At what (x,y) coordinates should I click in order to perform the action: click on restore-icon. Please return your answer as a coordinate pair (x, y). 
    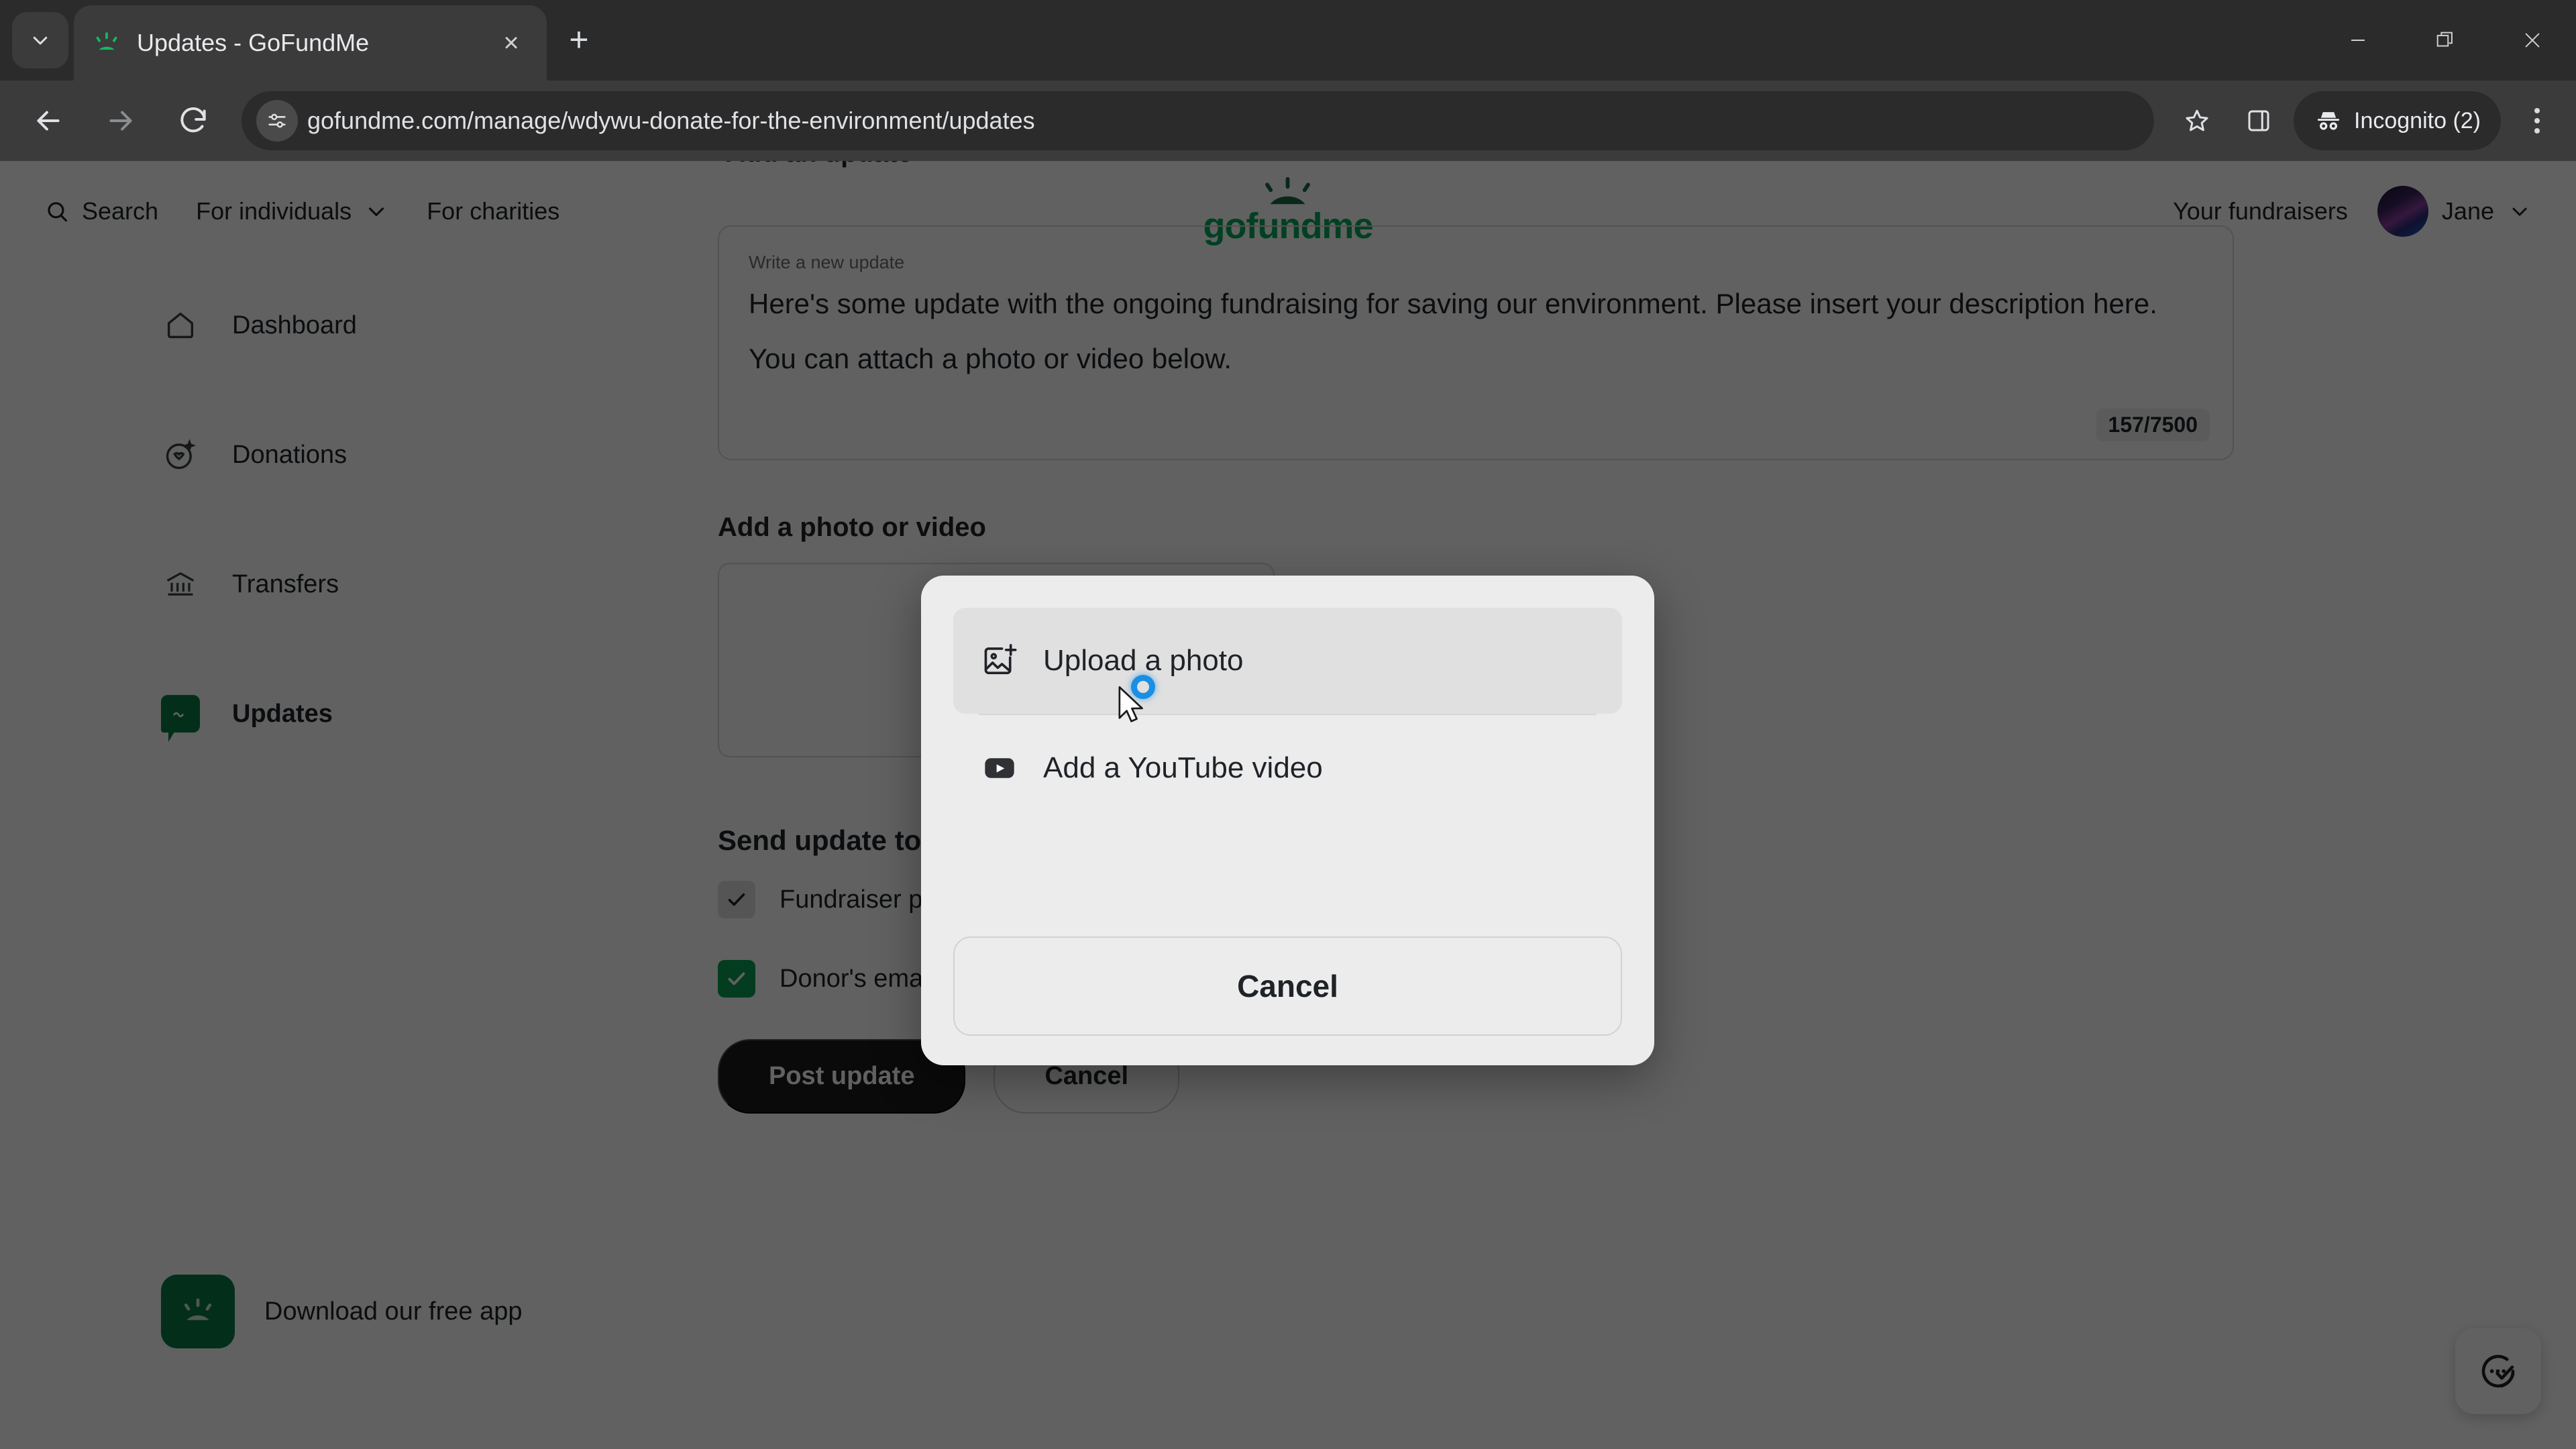
    Looking at the image, I should click on (2444, 39).